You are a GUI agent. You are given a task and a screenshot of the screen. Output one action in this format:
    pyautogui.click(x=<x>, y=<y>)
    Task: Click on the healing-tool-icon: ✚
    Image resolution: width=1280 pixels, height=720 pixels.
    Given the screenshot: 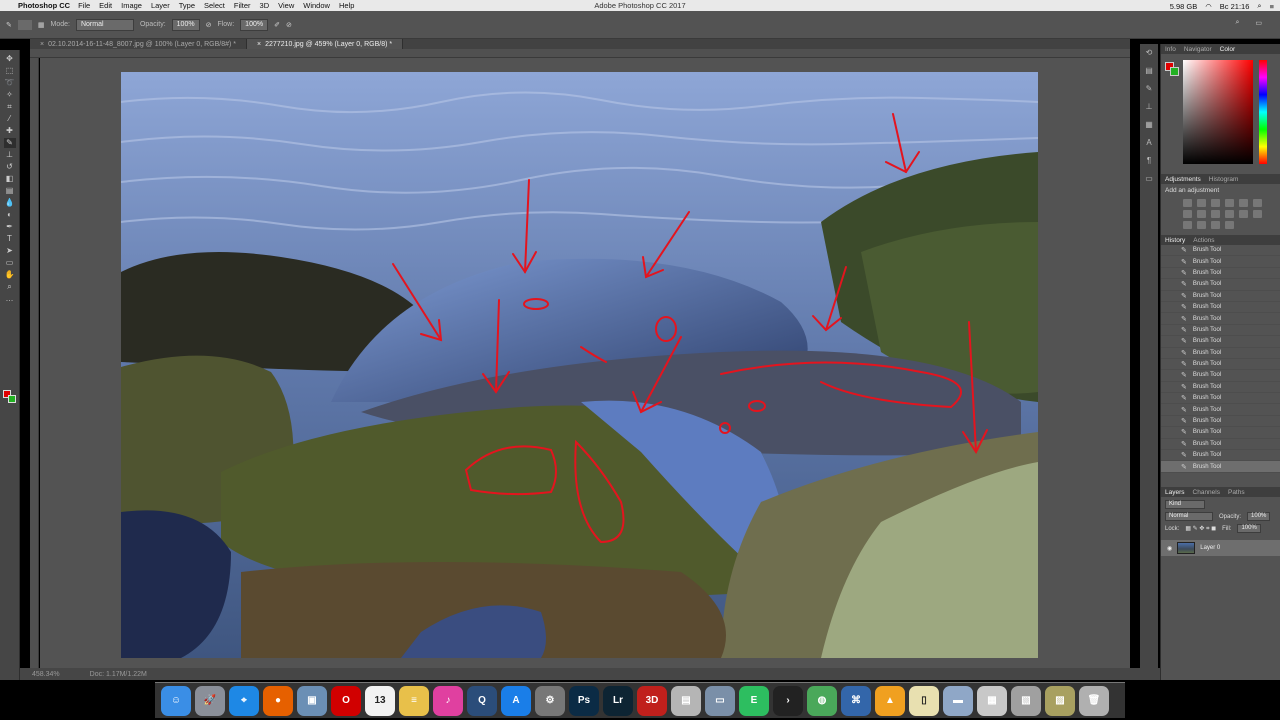 What is the action you would take?
    pyautogui.click(x=10, y=131)
    